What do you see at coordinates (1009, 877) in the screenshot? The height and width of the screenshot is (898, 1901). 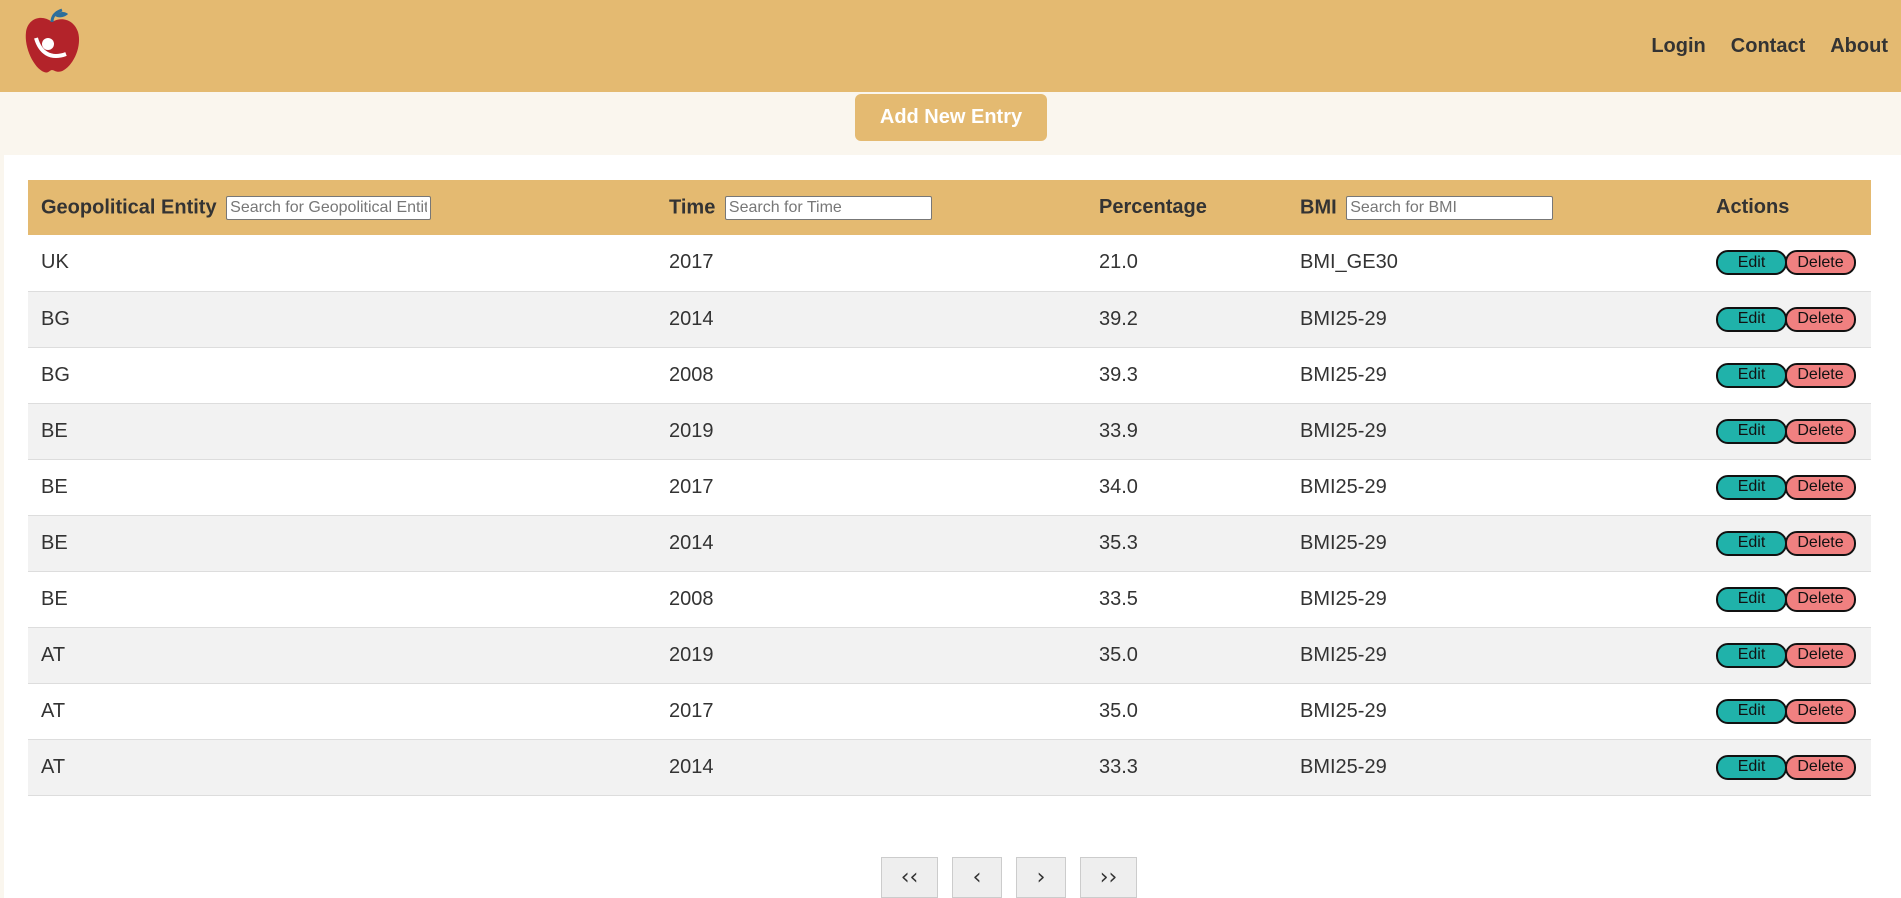 I see `pagination: ‹‹ ‹ › ››` at bounding box center [1009, 877].